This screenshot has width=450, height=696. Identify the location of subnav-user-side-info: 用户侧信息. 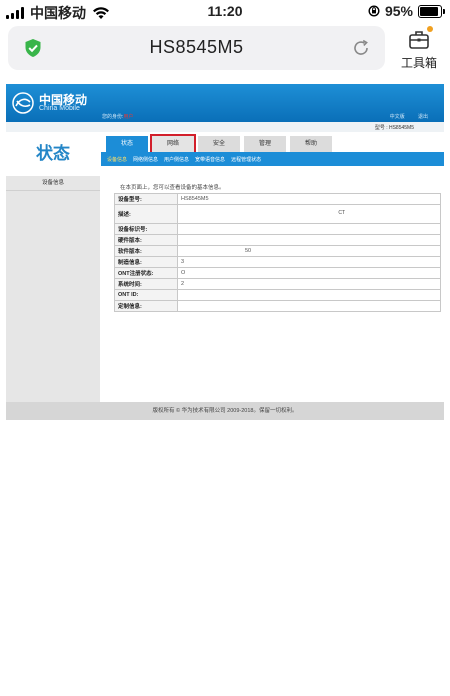
(176, 159).